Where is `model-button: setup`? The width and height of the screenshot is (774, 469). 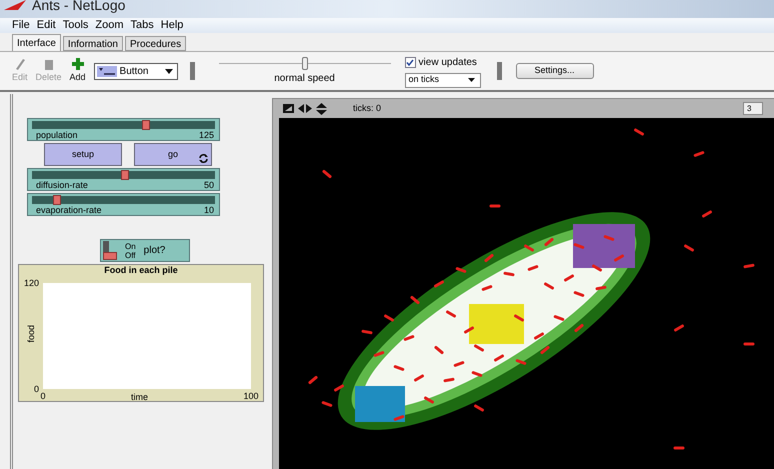 model-button: setup is located at coordinates (83, 154).